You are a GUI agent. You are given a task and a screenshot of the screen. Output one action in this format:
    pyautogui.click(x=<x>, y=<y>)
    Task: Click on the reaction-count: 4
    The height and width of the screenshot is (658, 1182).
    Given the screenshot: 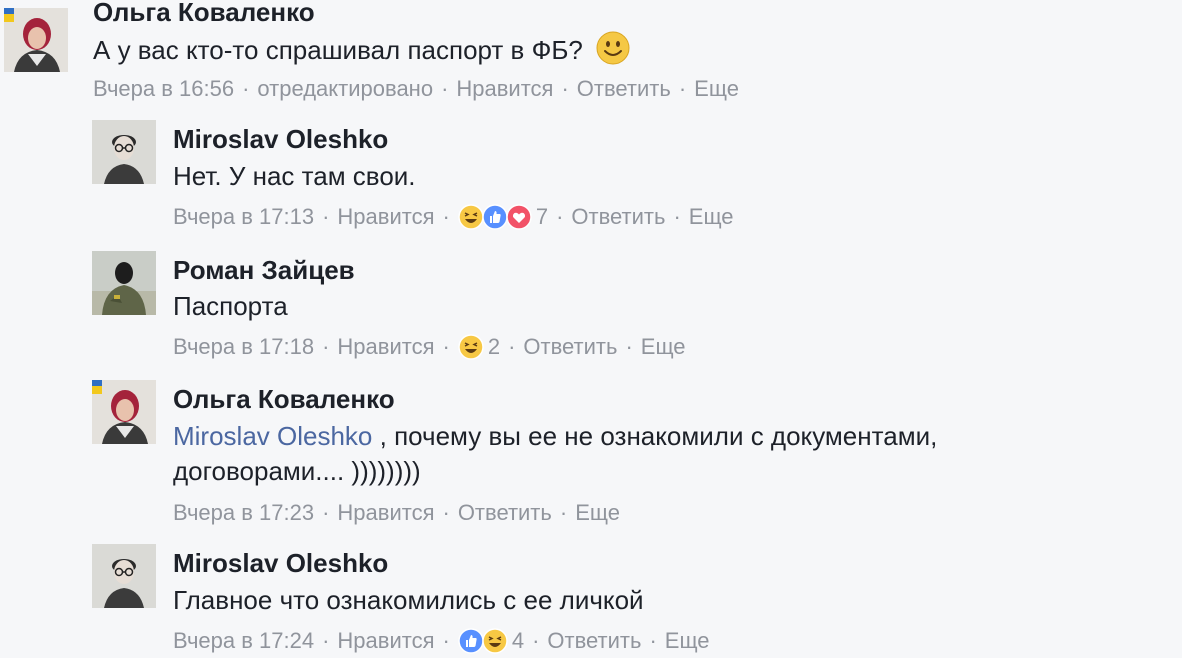 What is the action you would take?
    pyautogui.click(x=518, y=640)
    